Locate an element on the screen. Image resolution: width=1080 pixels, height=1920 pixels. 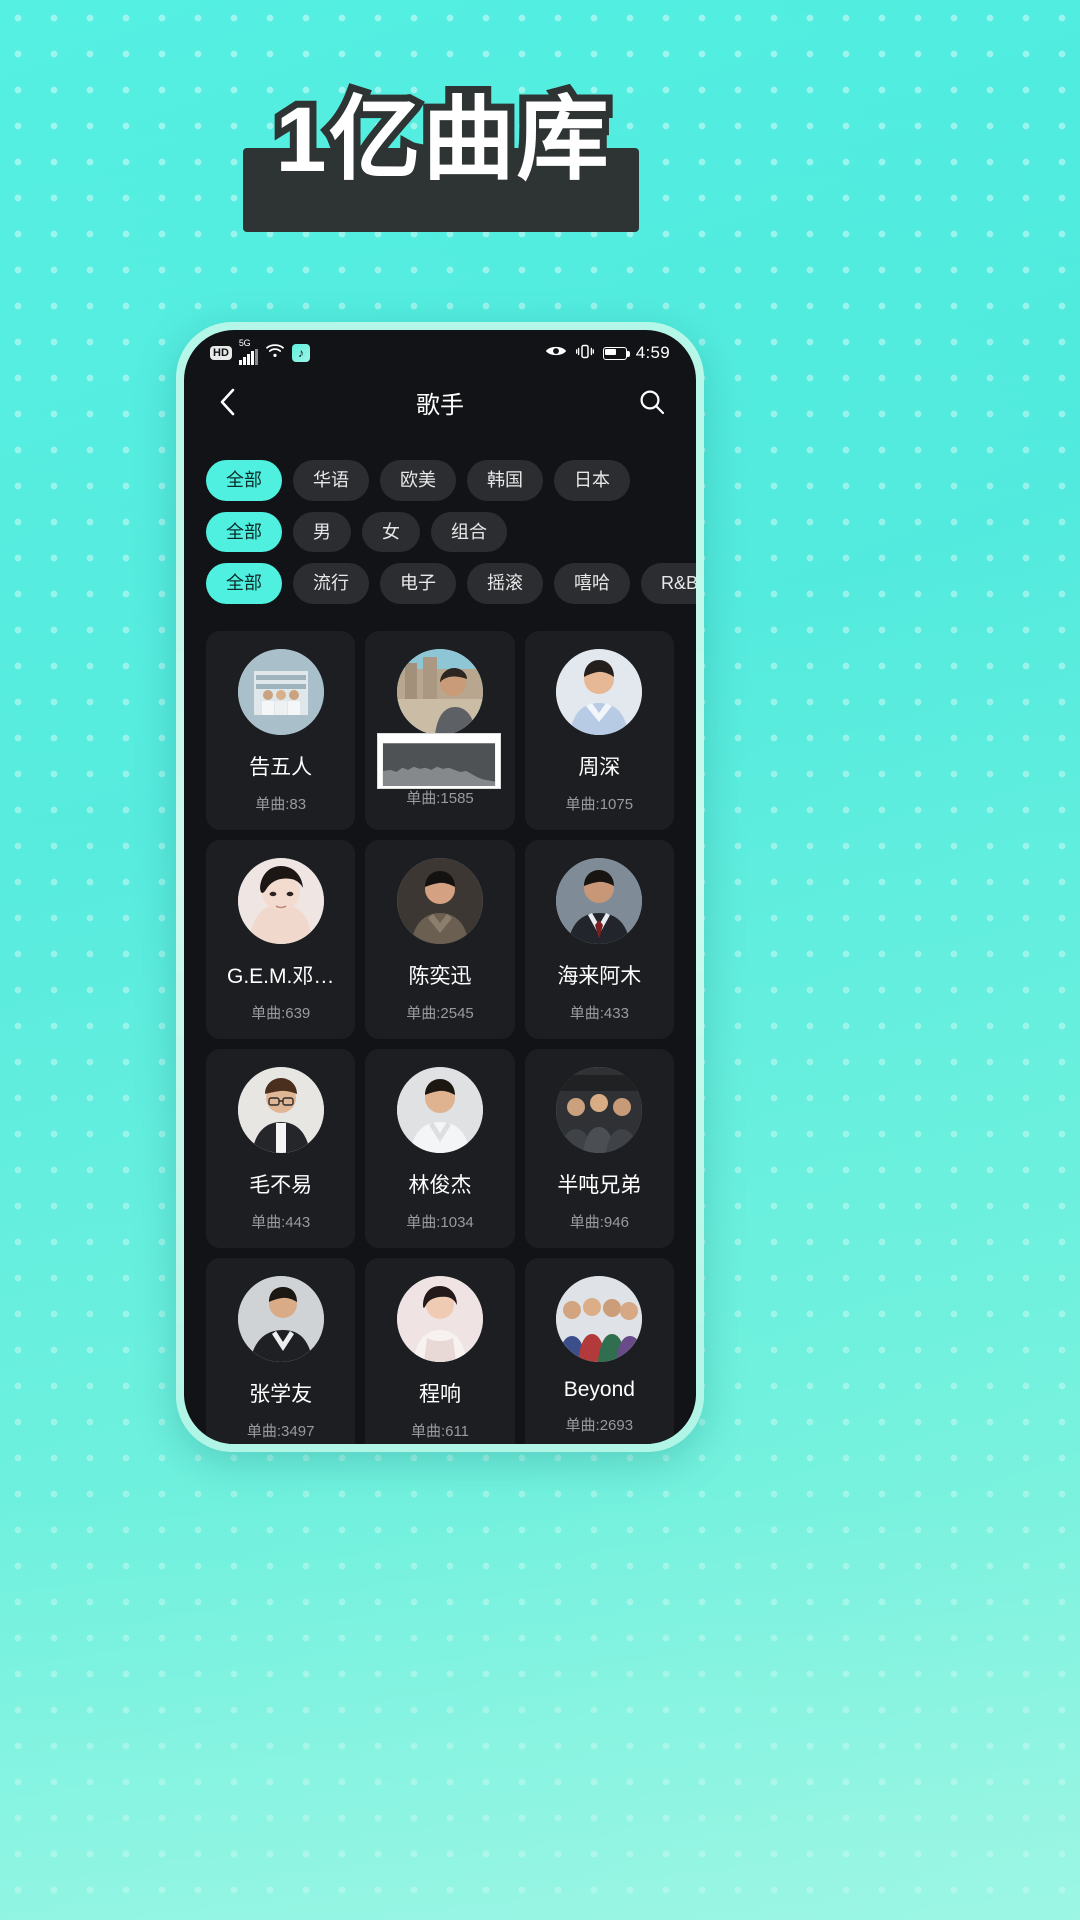
artist-card: 陈奕迅单曲:2545 is located at coordinates (440, 940).